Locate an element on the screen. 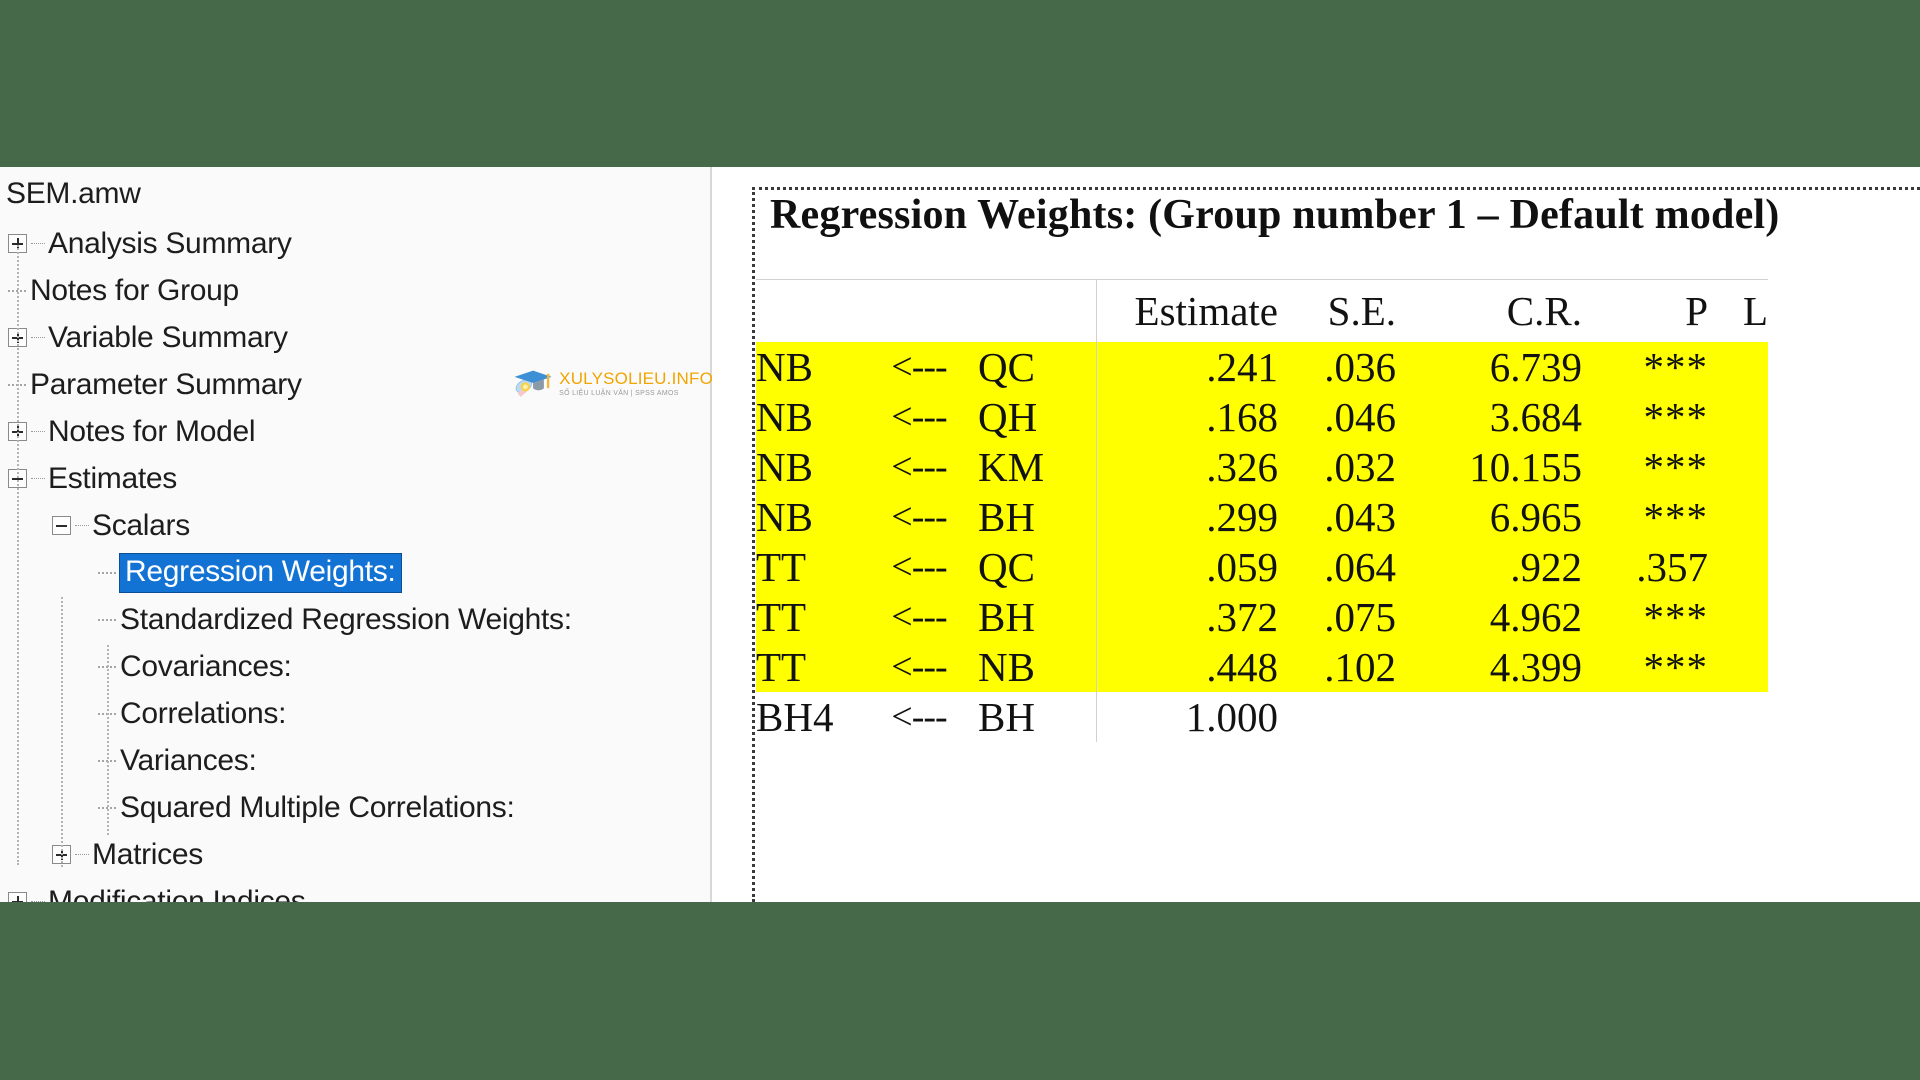  tree-item-notes-for-group: Notes for Group is located at coordinates (123, 290).